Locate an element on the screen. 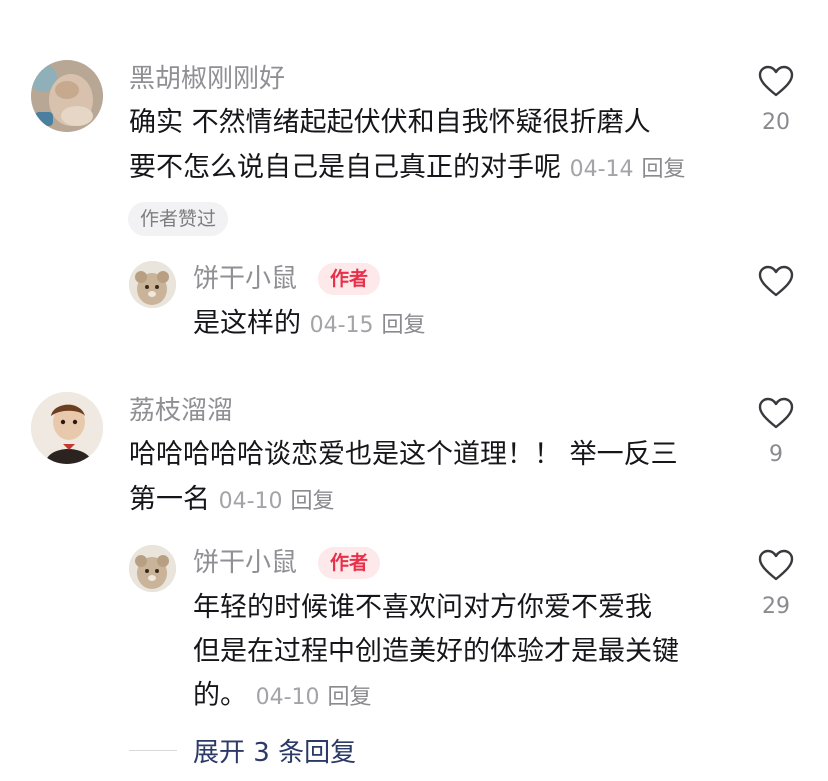  cat-avatar-icon is located at coordinates (67, 96).